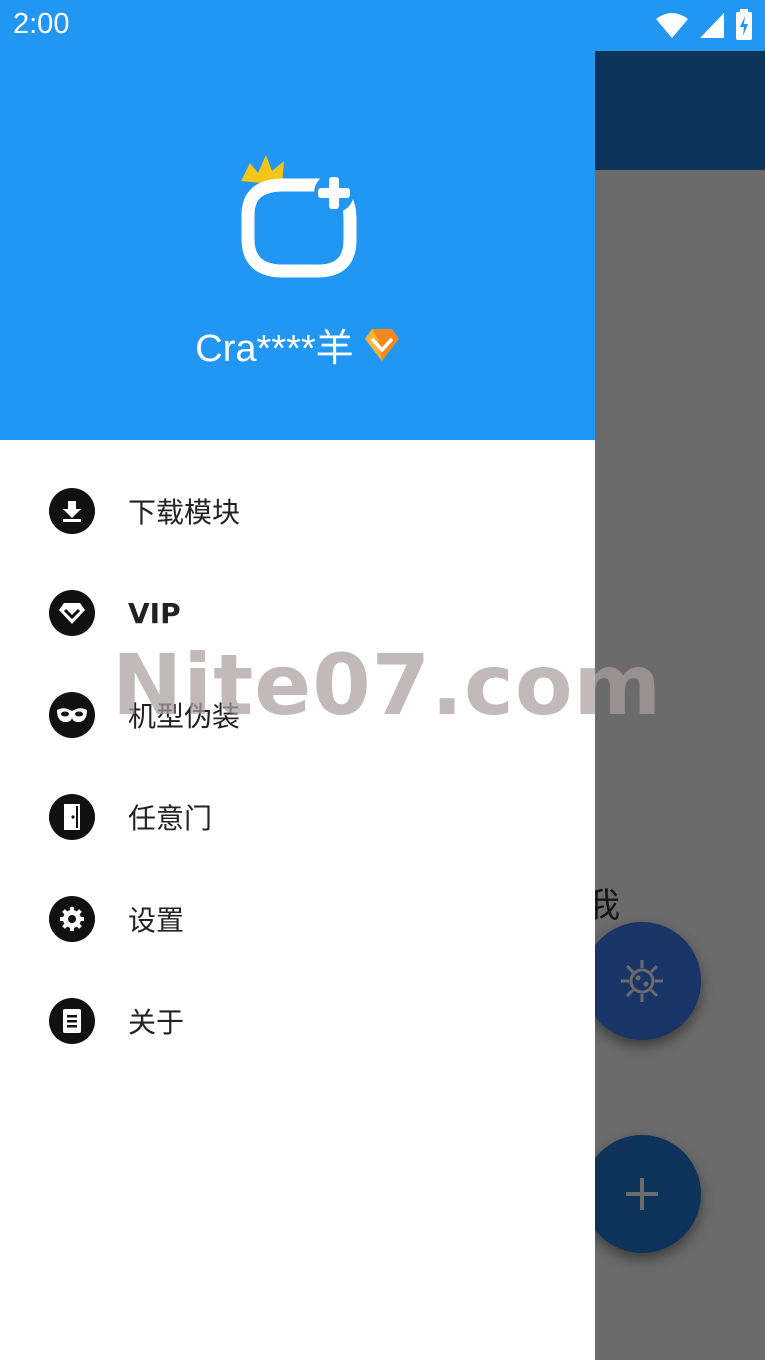 The image size is (765, 1360). I want to click on crown-plus-logo, so click(299, 216).